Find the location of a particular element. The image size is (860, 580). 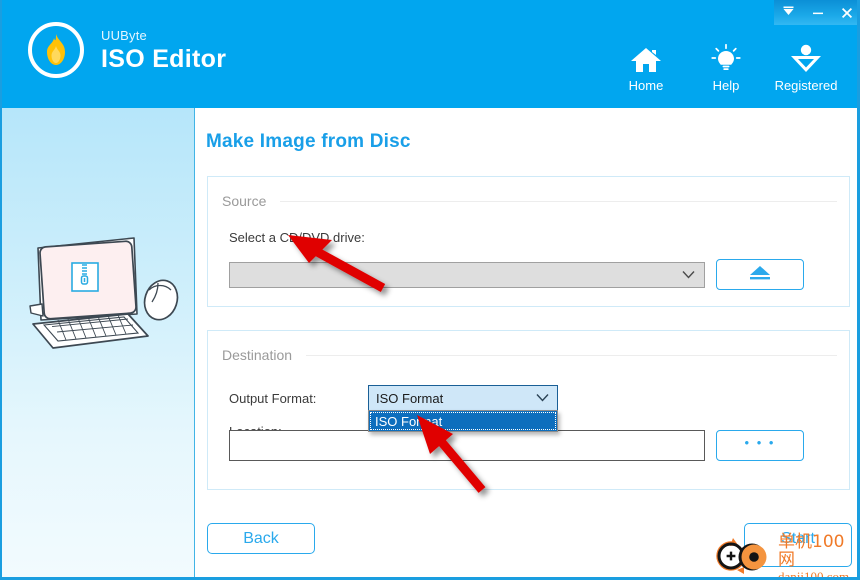

registered-user-icon is located at coordinates (806, 57).